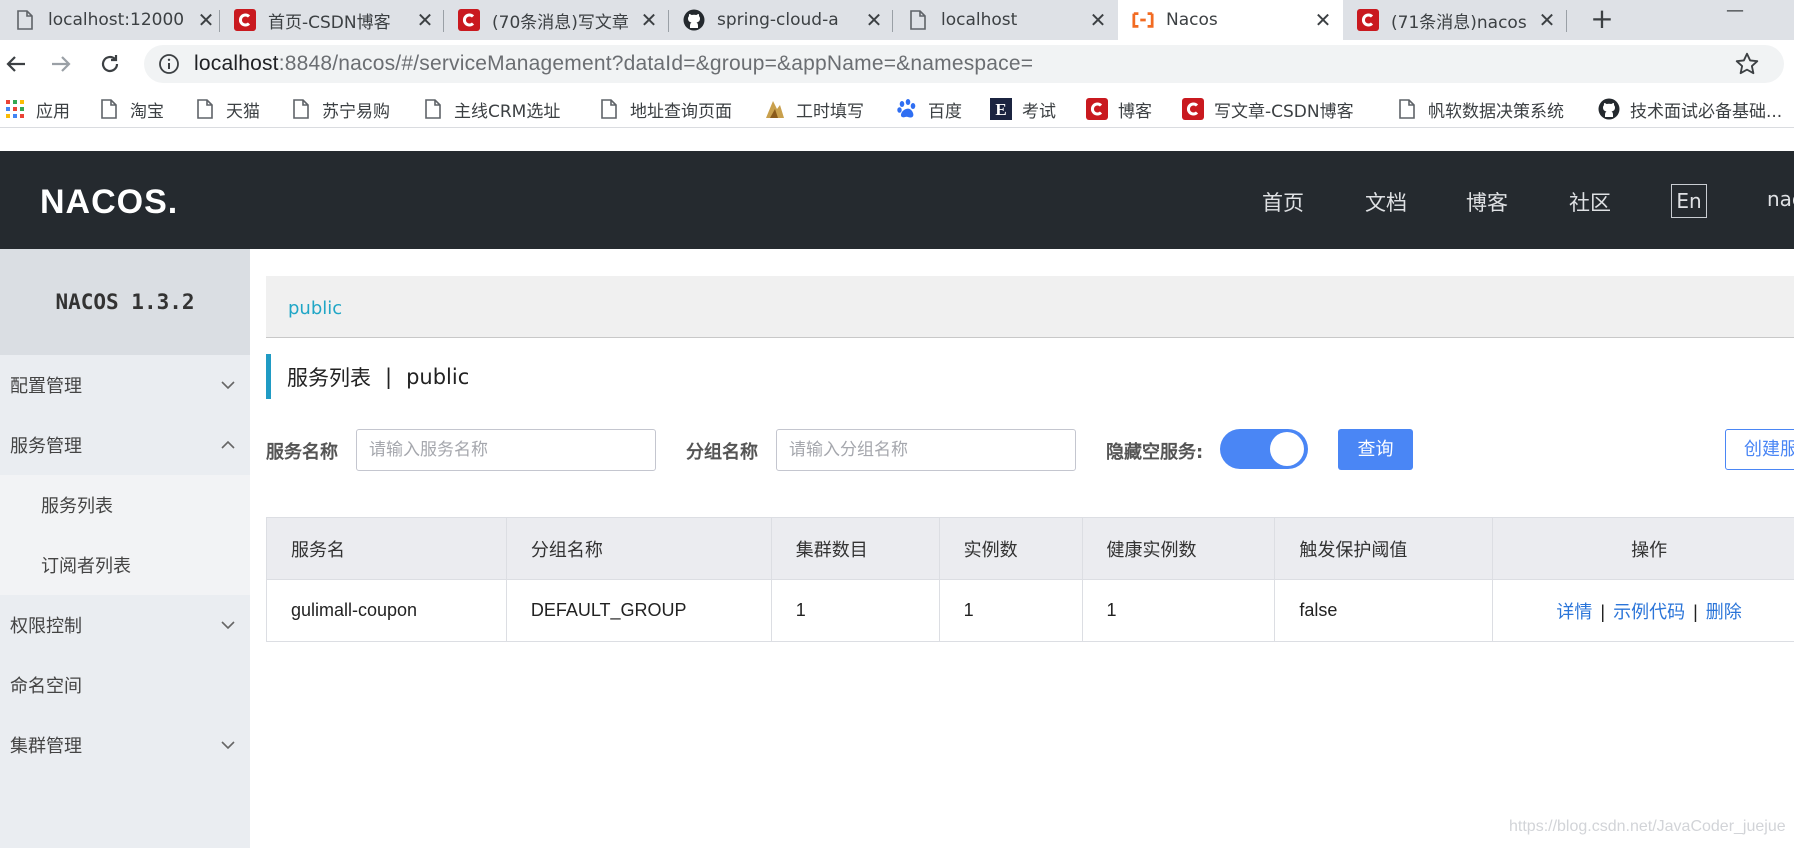  Describe the element at coordinates (1005, 20) in the screenshot. I see `browser-tab: localhost ✕` at that location.